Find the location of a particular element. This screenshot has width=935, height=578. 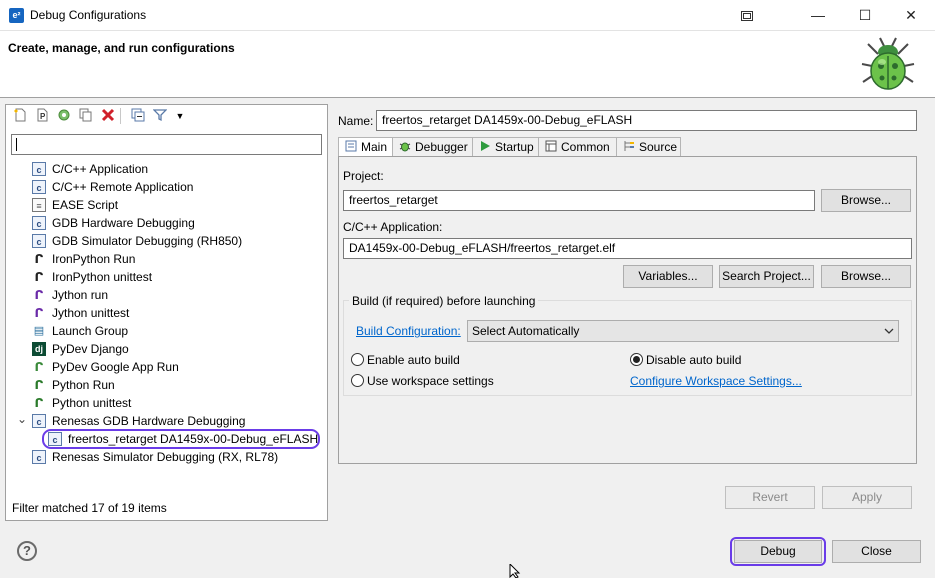

tree-item-label: IronPython Run is located at coordinates (94, 259).